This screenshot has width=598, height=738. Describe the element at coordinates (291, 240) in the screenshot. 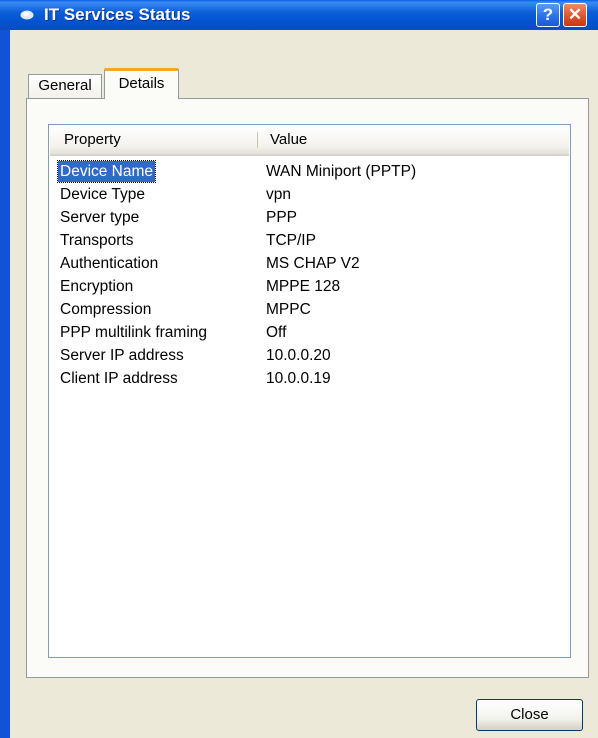

I see `value-cell: TCP/IP` at that location.